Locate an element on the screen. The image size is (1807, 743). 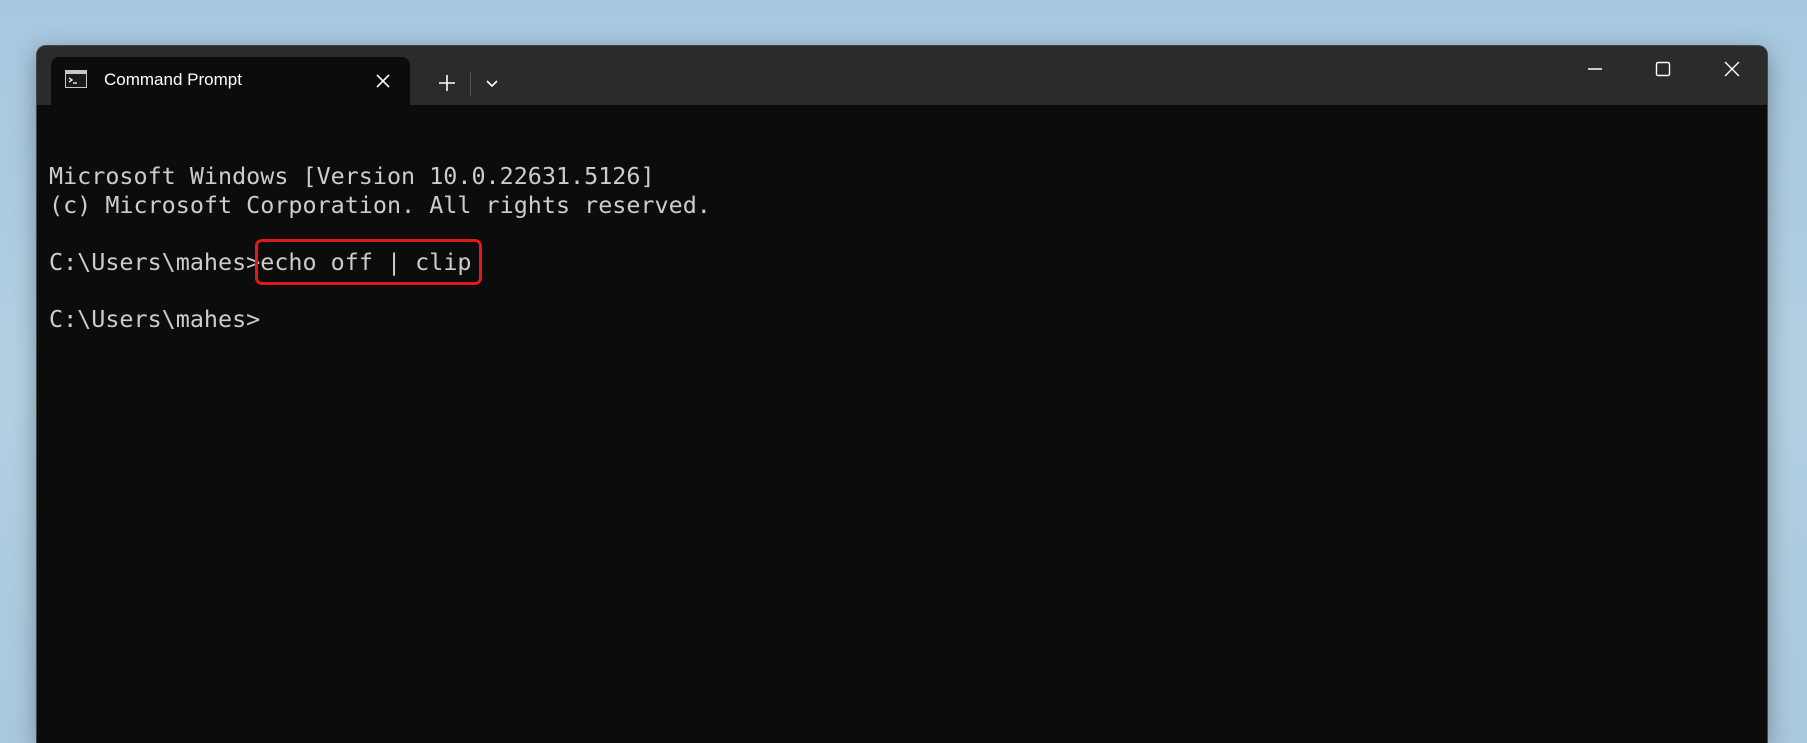
highlighted-command: echo off | clip is located at coordinates (368, 262).